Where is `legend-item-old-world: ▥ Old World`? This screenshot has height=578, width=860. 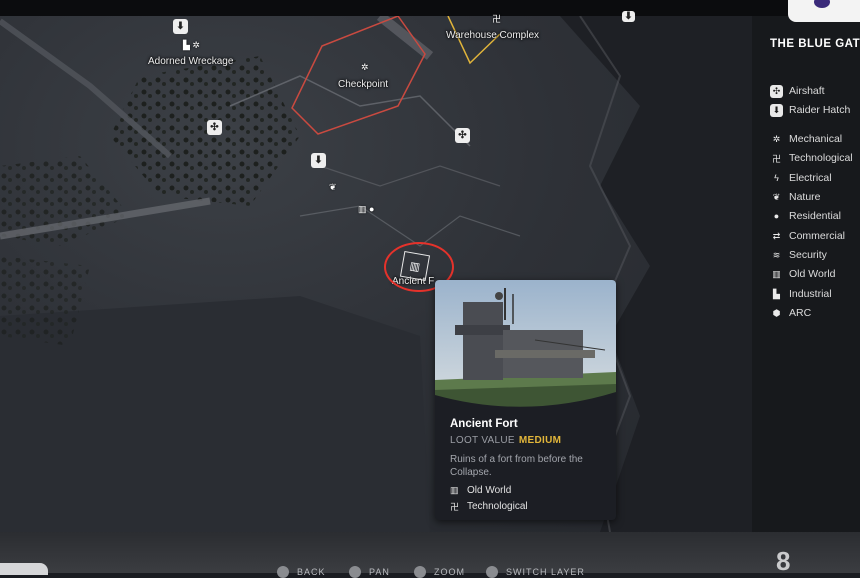 legend-item-old-world: ▥ Old World is located at coordinates (803, 274).